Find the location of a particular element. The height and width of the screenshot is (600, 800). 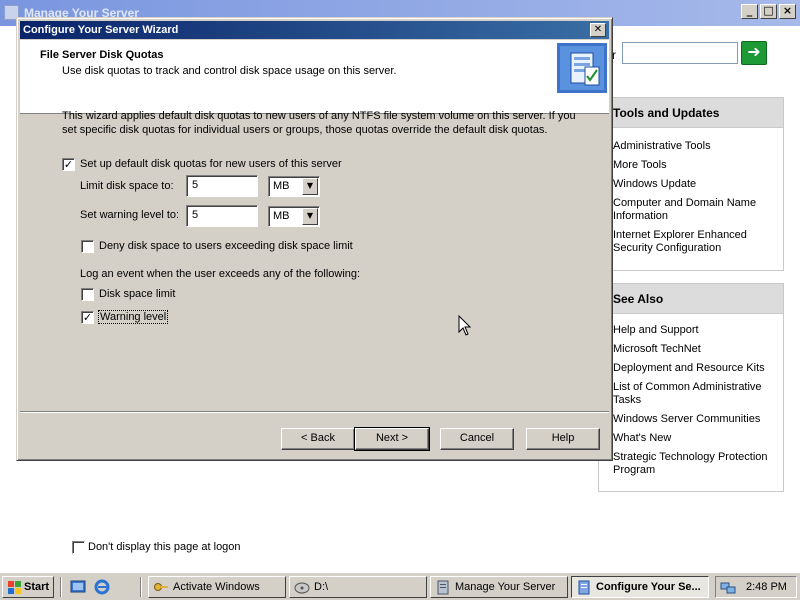

back-button: < Back is located at coordinates (318, 439).